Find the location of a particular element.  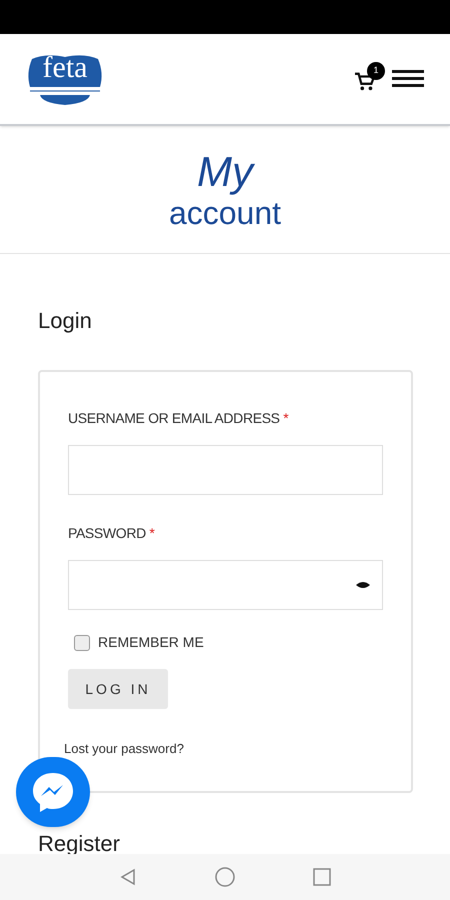

login-heading: Login is located at coordinates (65, 321).